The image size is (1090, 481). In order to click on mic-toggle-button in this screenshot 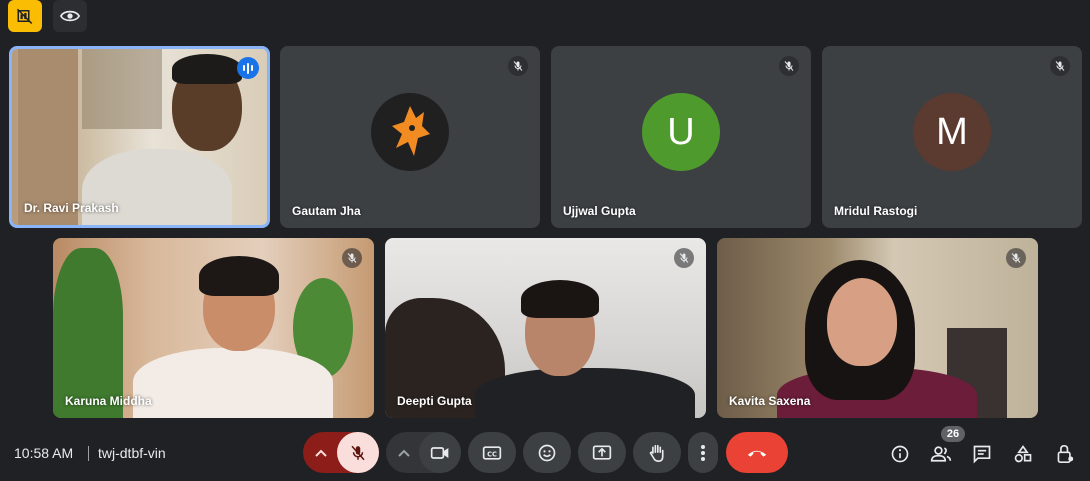, I will do `click(358, 452)`.